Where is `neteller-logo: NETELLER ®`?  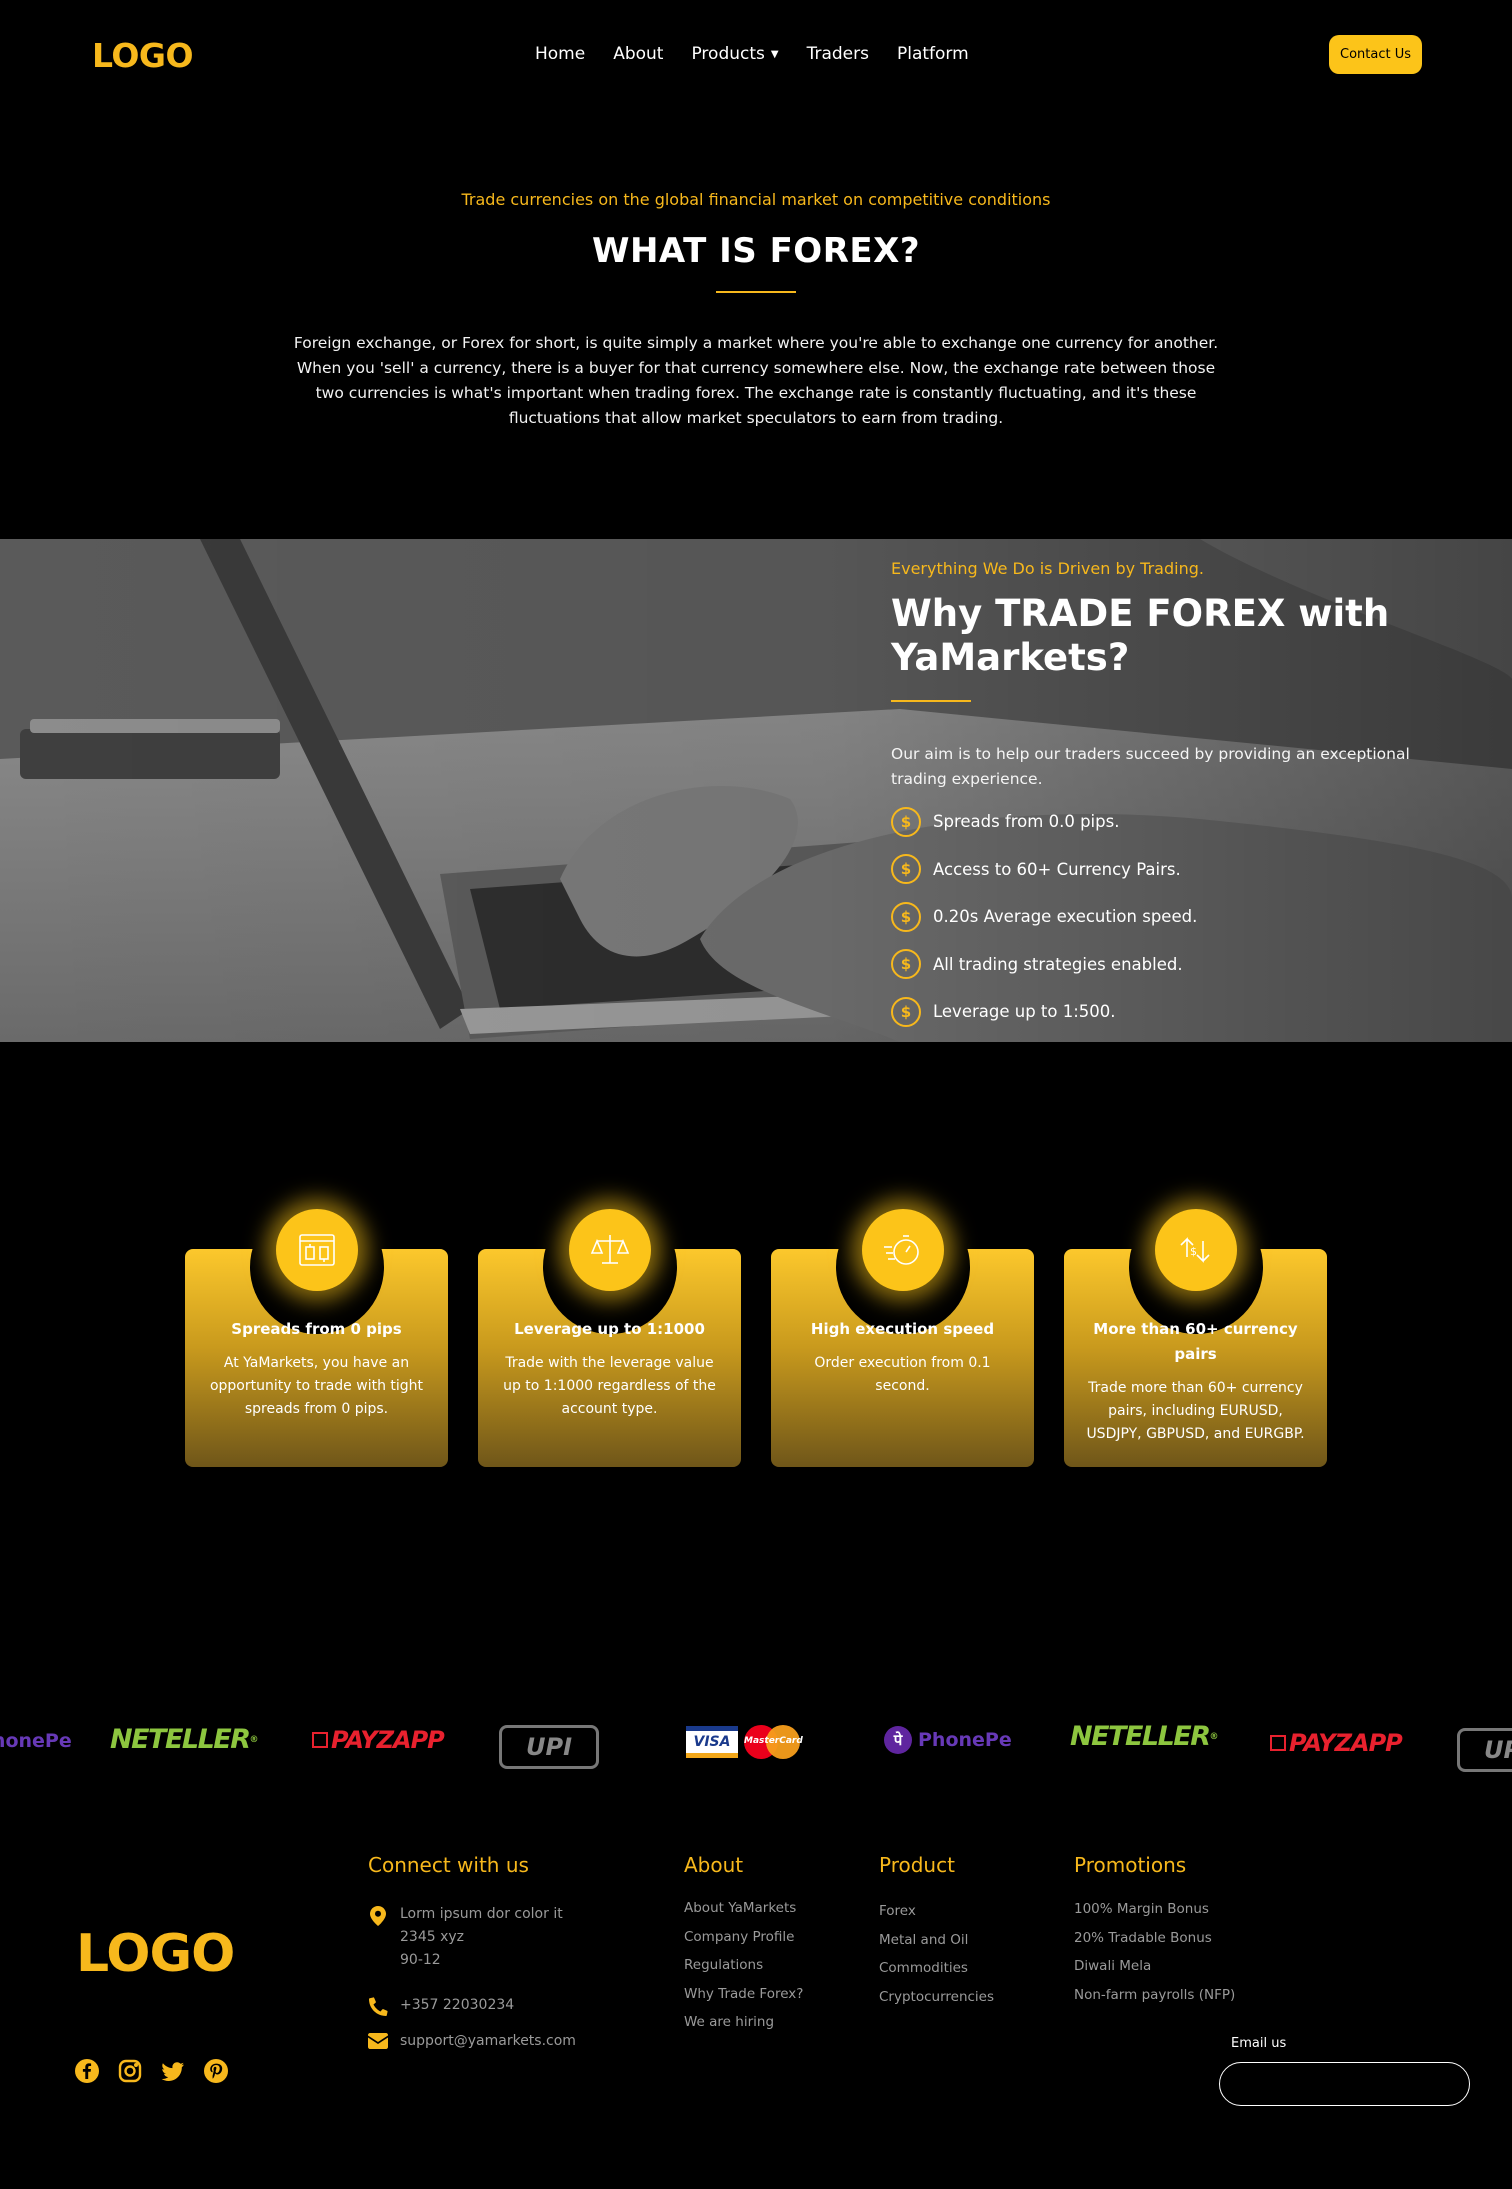
neteller-logo: NETELLER ® is located at coordinates (184, 1739).